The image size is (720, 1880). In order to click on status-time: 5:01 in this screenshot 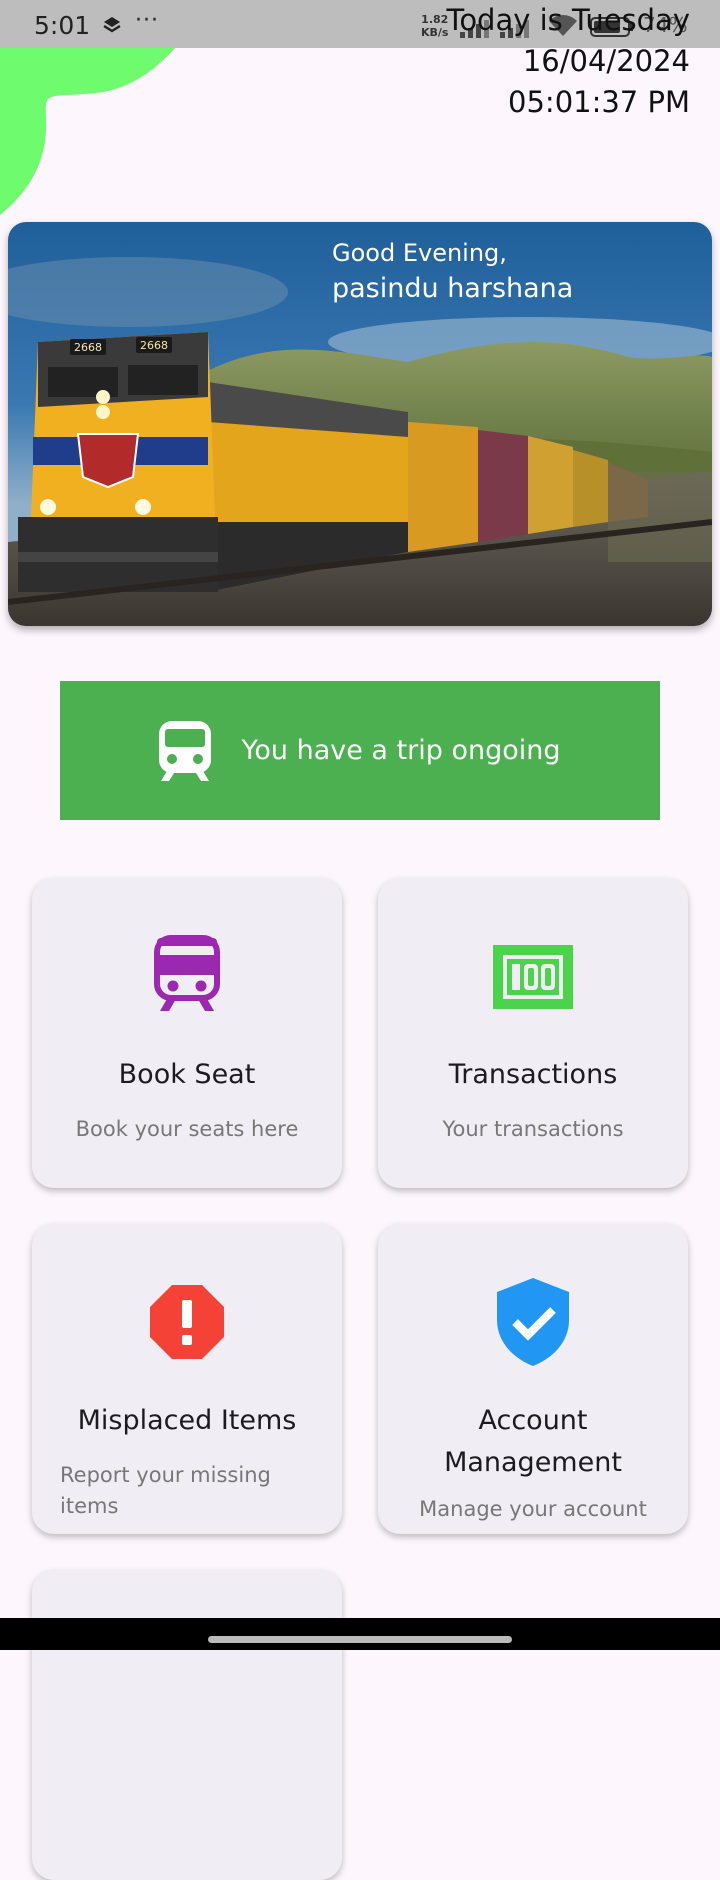, I will do `click(62, 25)`.